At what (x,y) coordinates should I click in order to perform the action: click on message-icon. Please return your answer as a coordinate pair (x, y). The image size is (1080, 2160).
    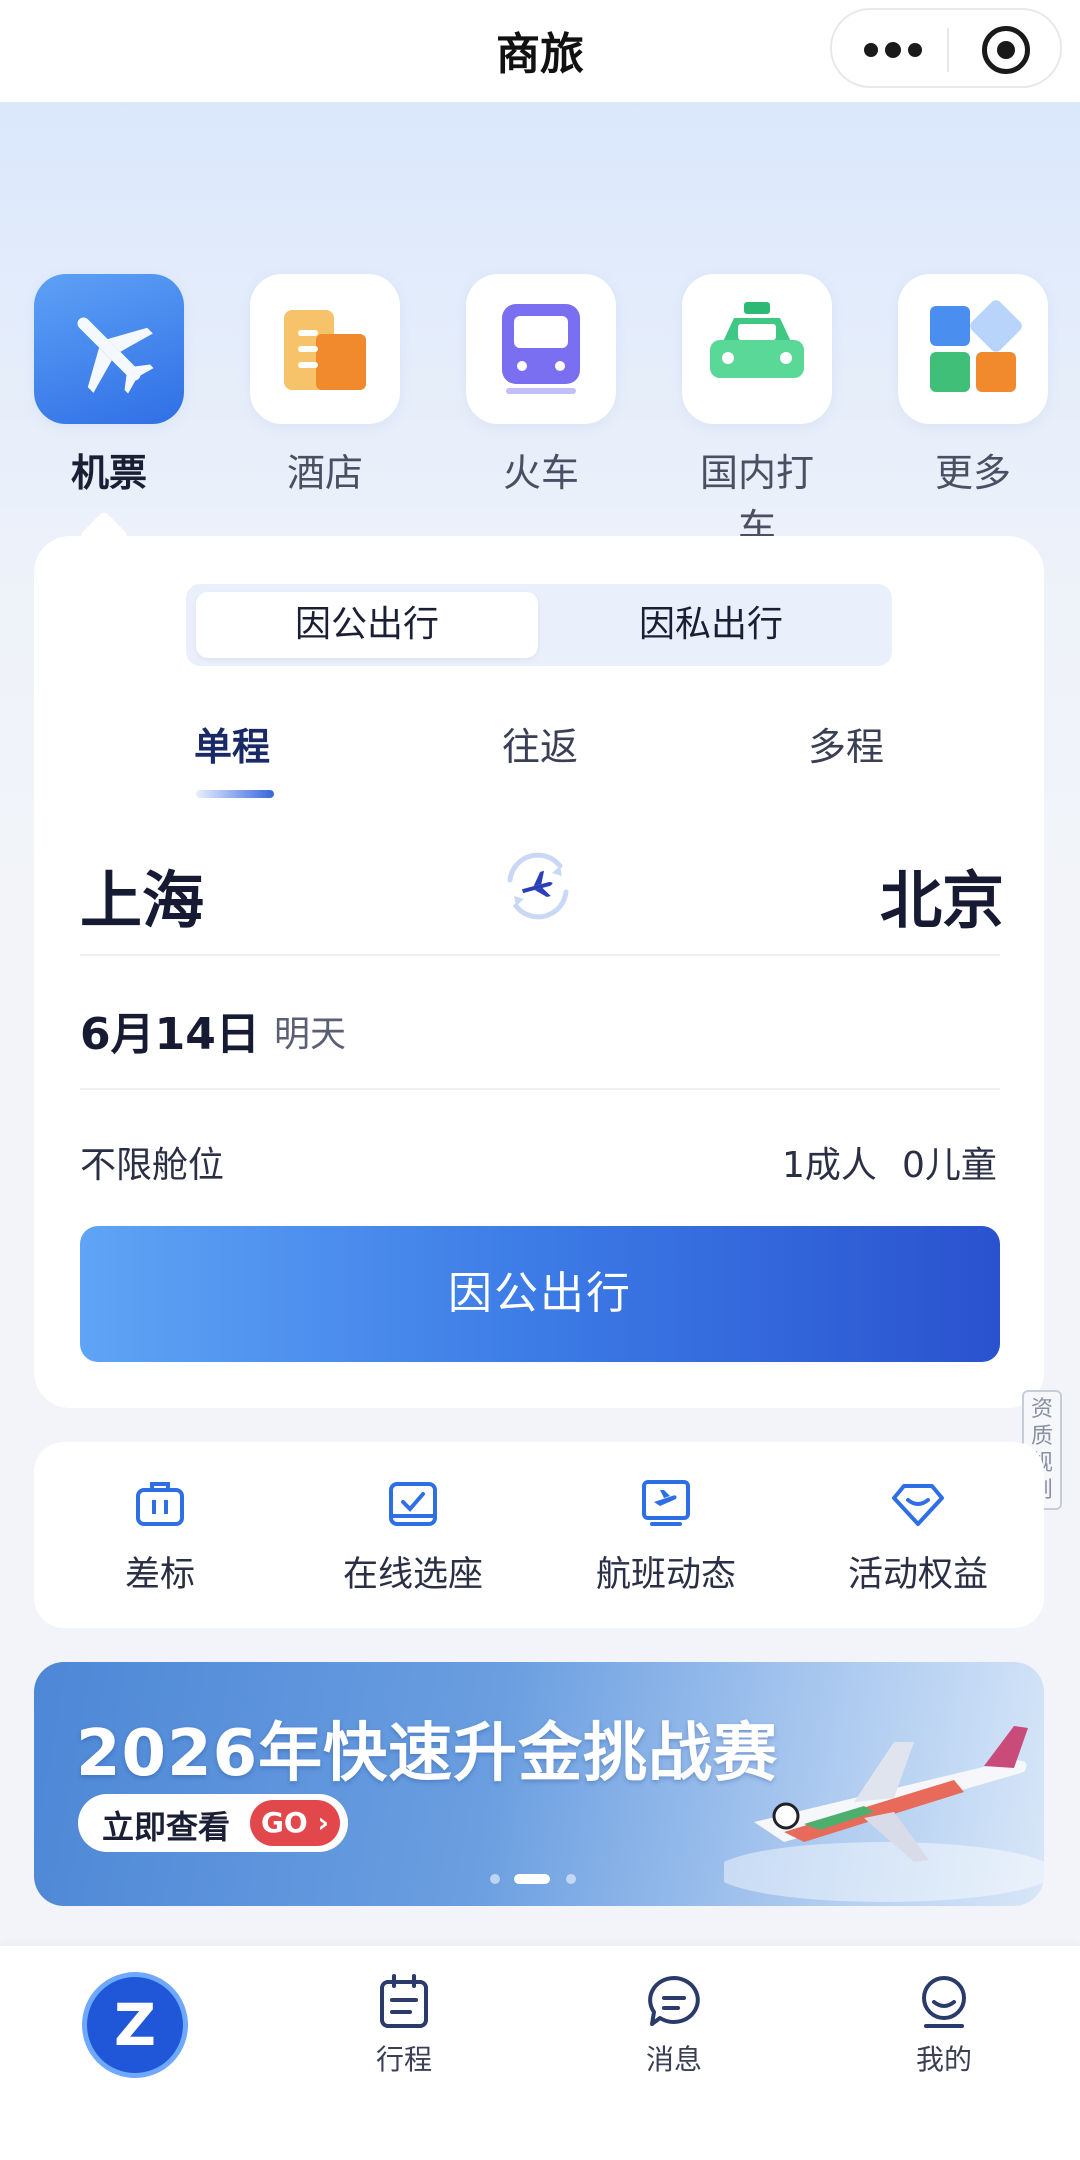
    Looking at the image, I should click on (674, 2002).